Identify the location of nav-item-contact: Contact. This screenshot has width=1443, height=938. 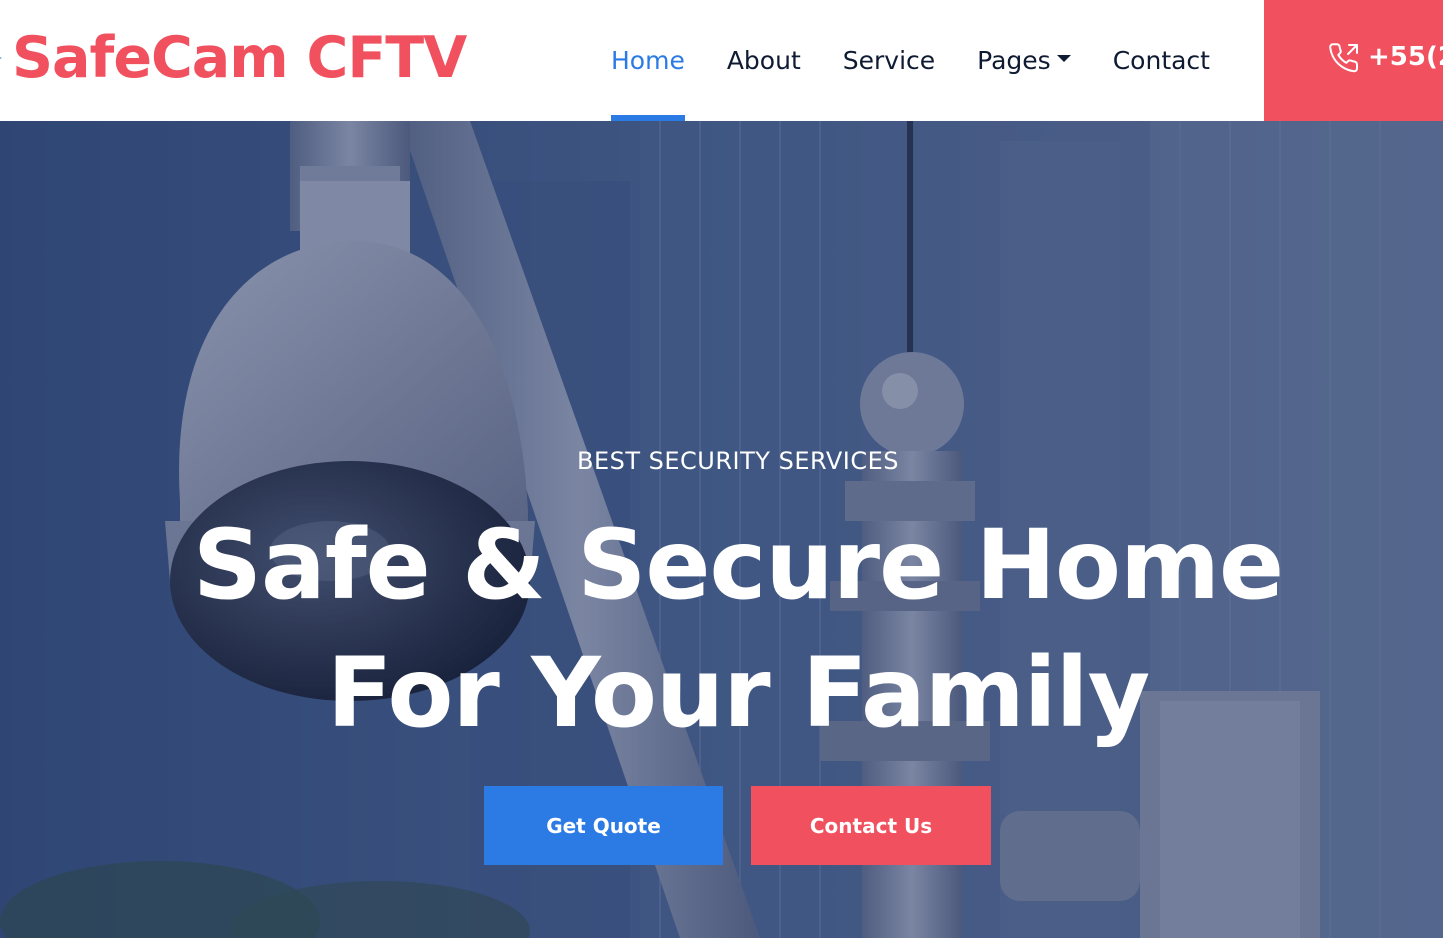
(1161, 60).